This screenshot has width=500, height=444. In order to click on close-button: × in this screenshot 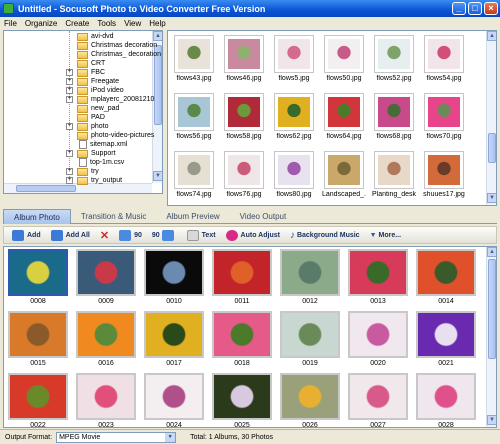, I will do `click(491, 8)`.